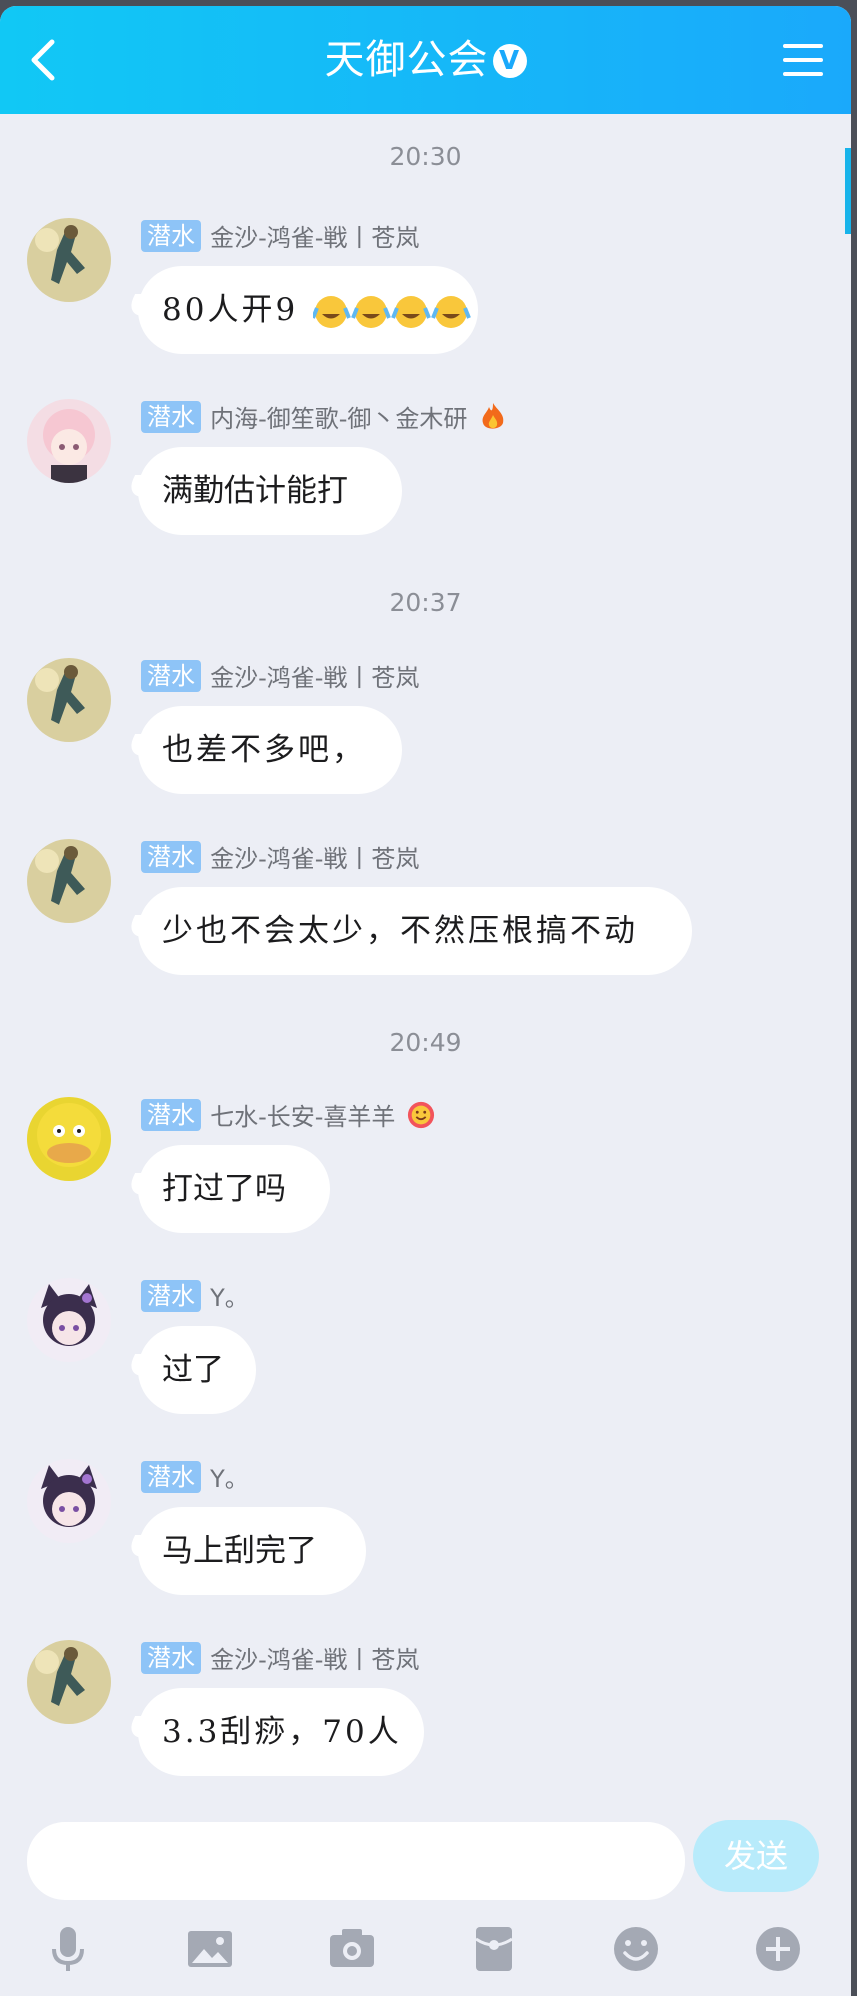  Describe the element at coordinates (406, 60) in the screenshot. I see `group-name: 天御公会` at that location.